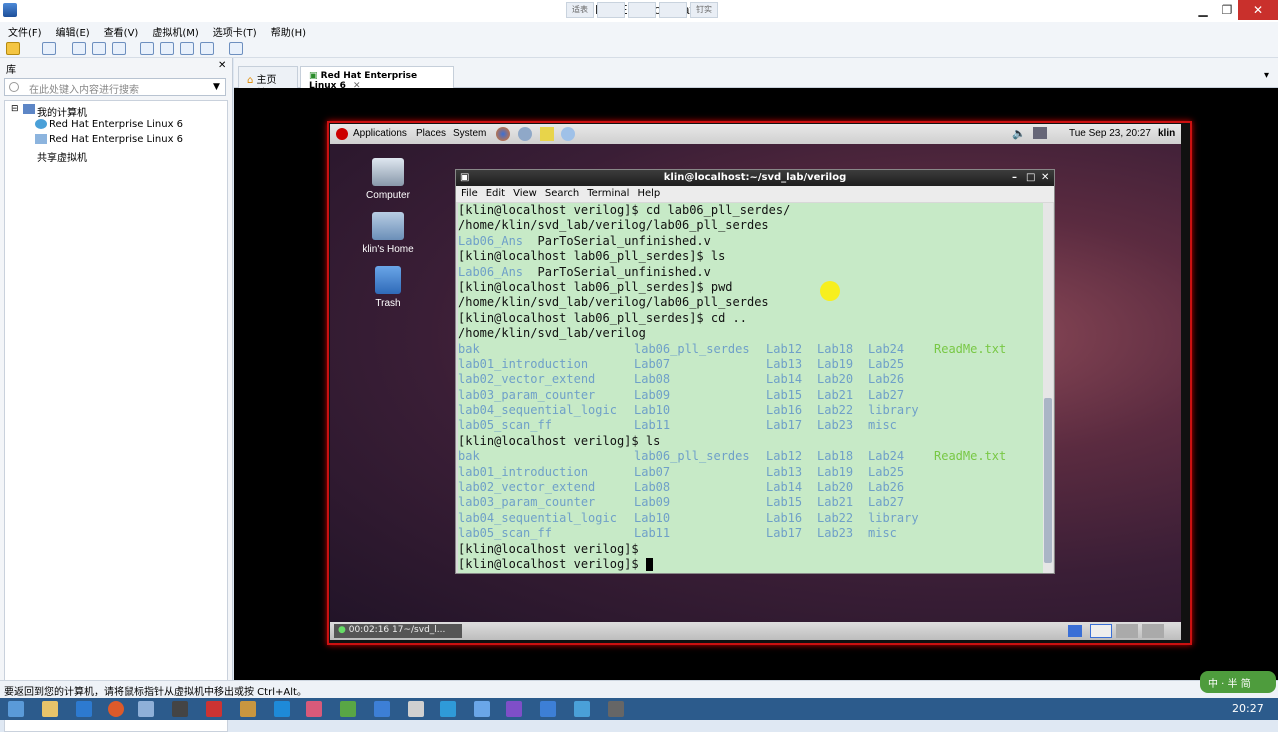 The image size is (1278, 732). What do you see at coordinates (835, 456) in the screenshot?
I see `ls-entry: Lab18` at bounding box center [835, 456].